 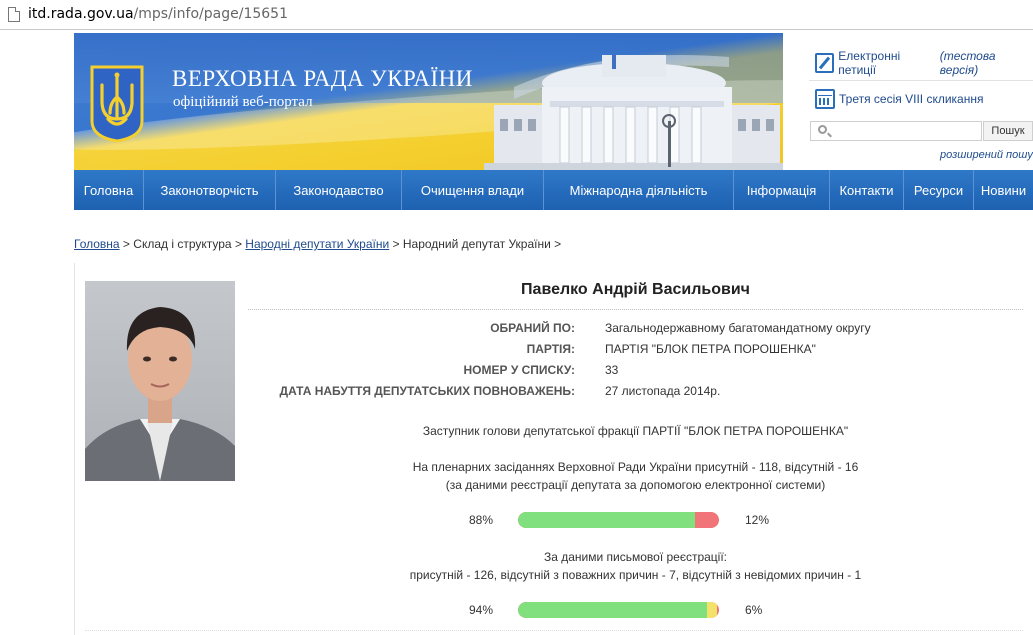 I want to click on search-input, so click(x=905, y=131).